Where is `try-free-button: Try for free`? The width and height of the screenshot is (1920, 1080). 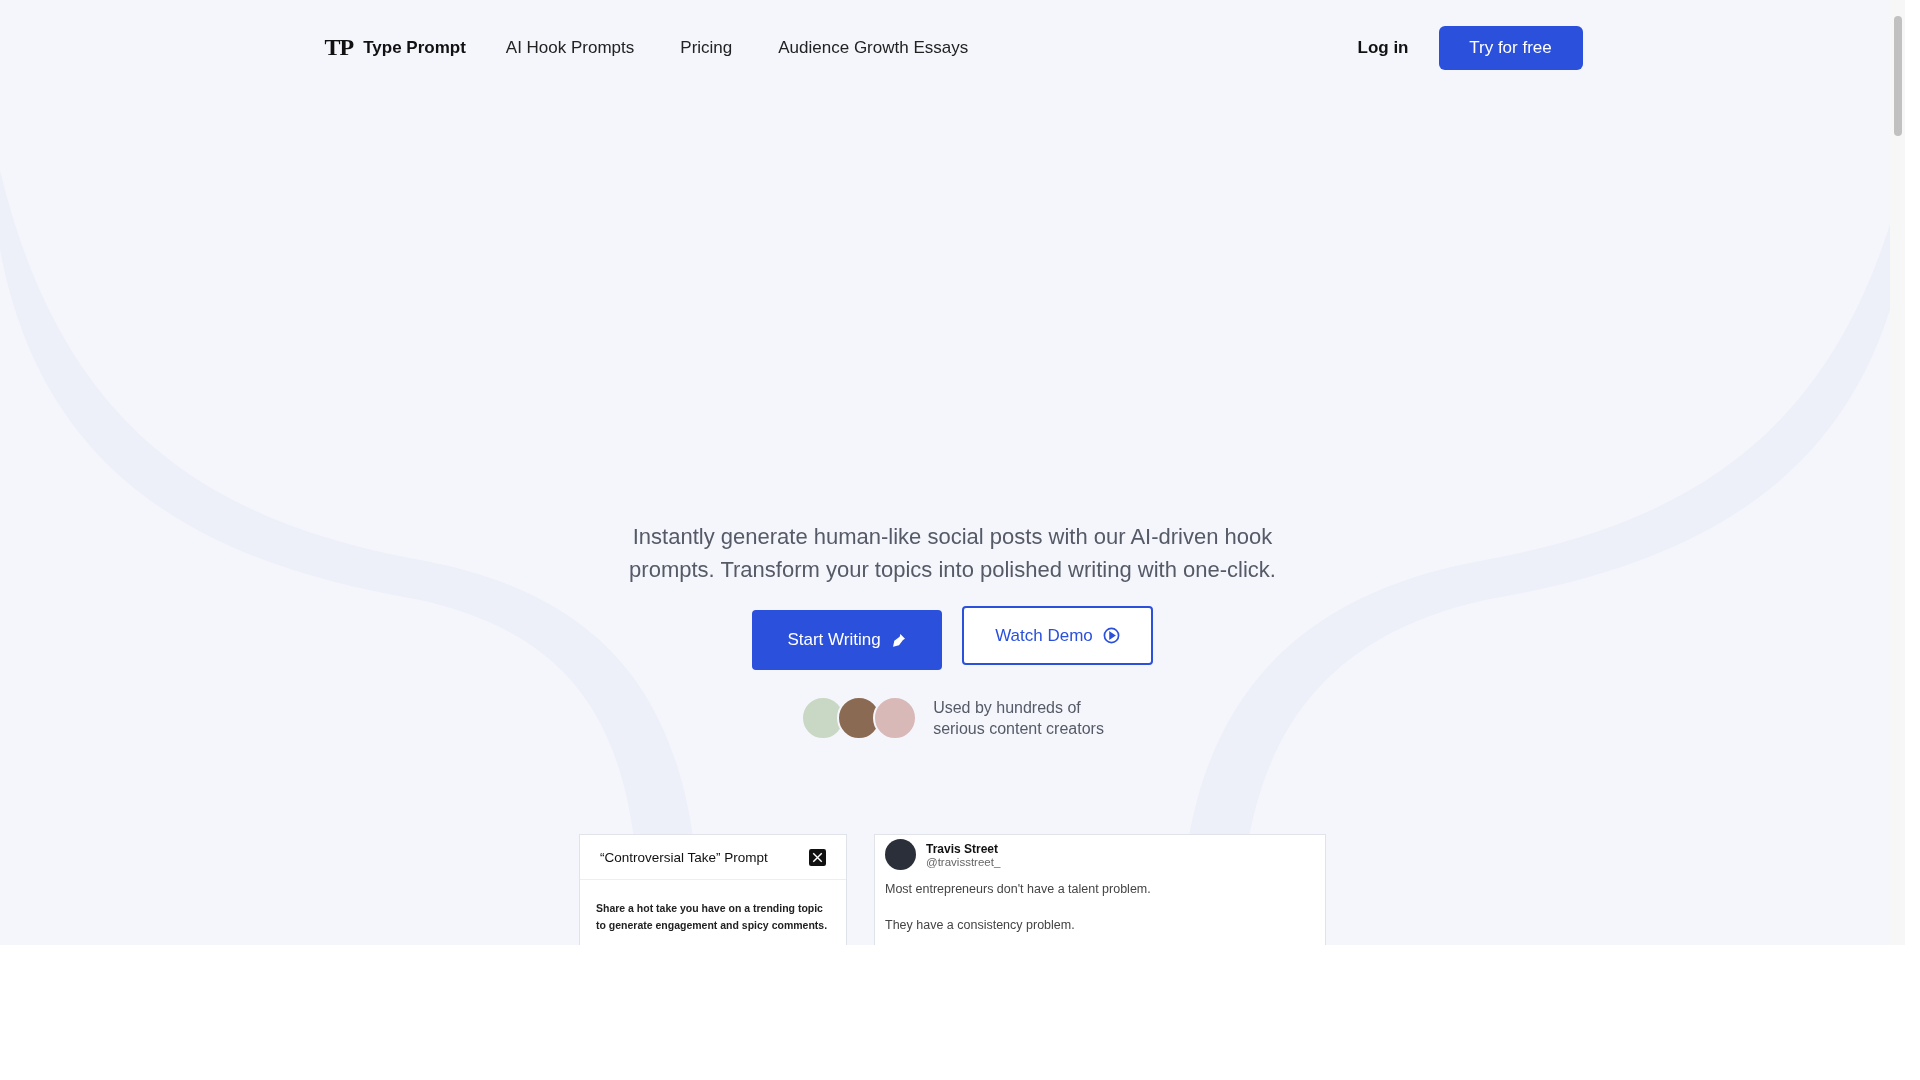 try-free-button: Try for free is located at coordinates (1510, 47).